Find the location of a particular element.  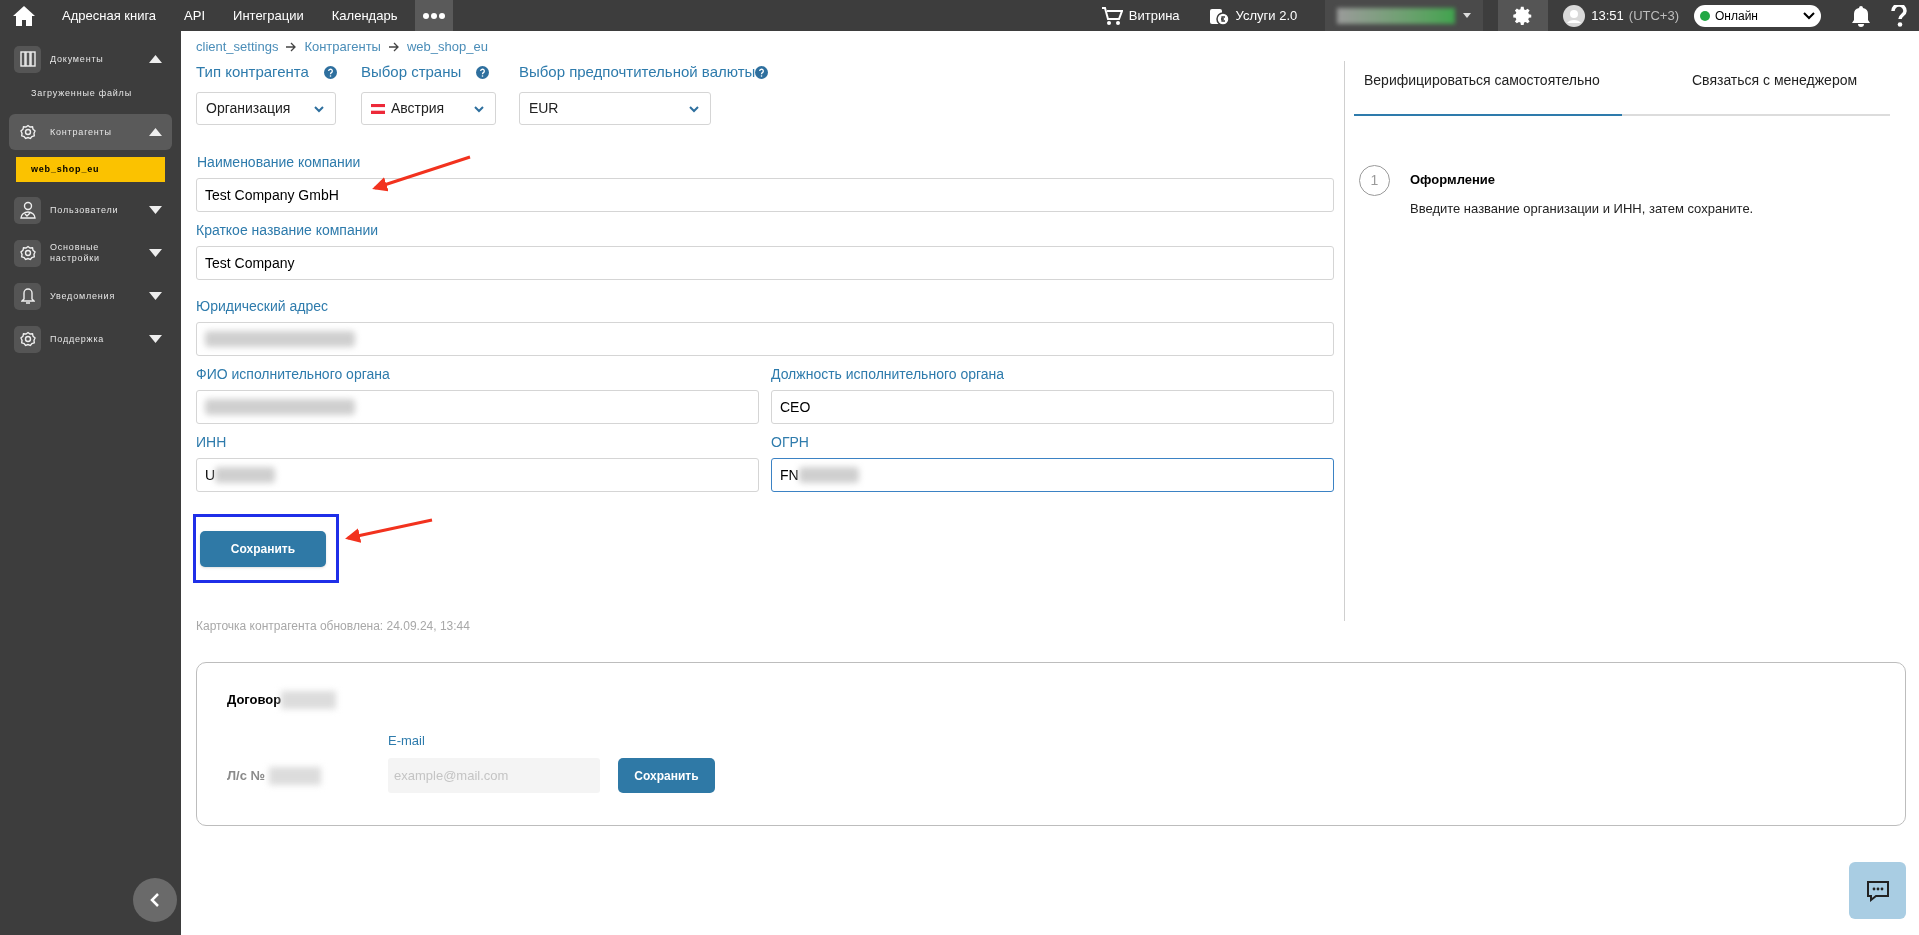

select-field: Австрия is located at coordinates (428, 108).